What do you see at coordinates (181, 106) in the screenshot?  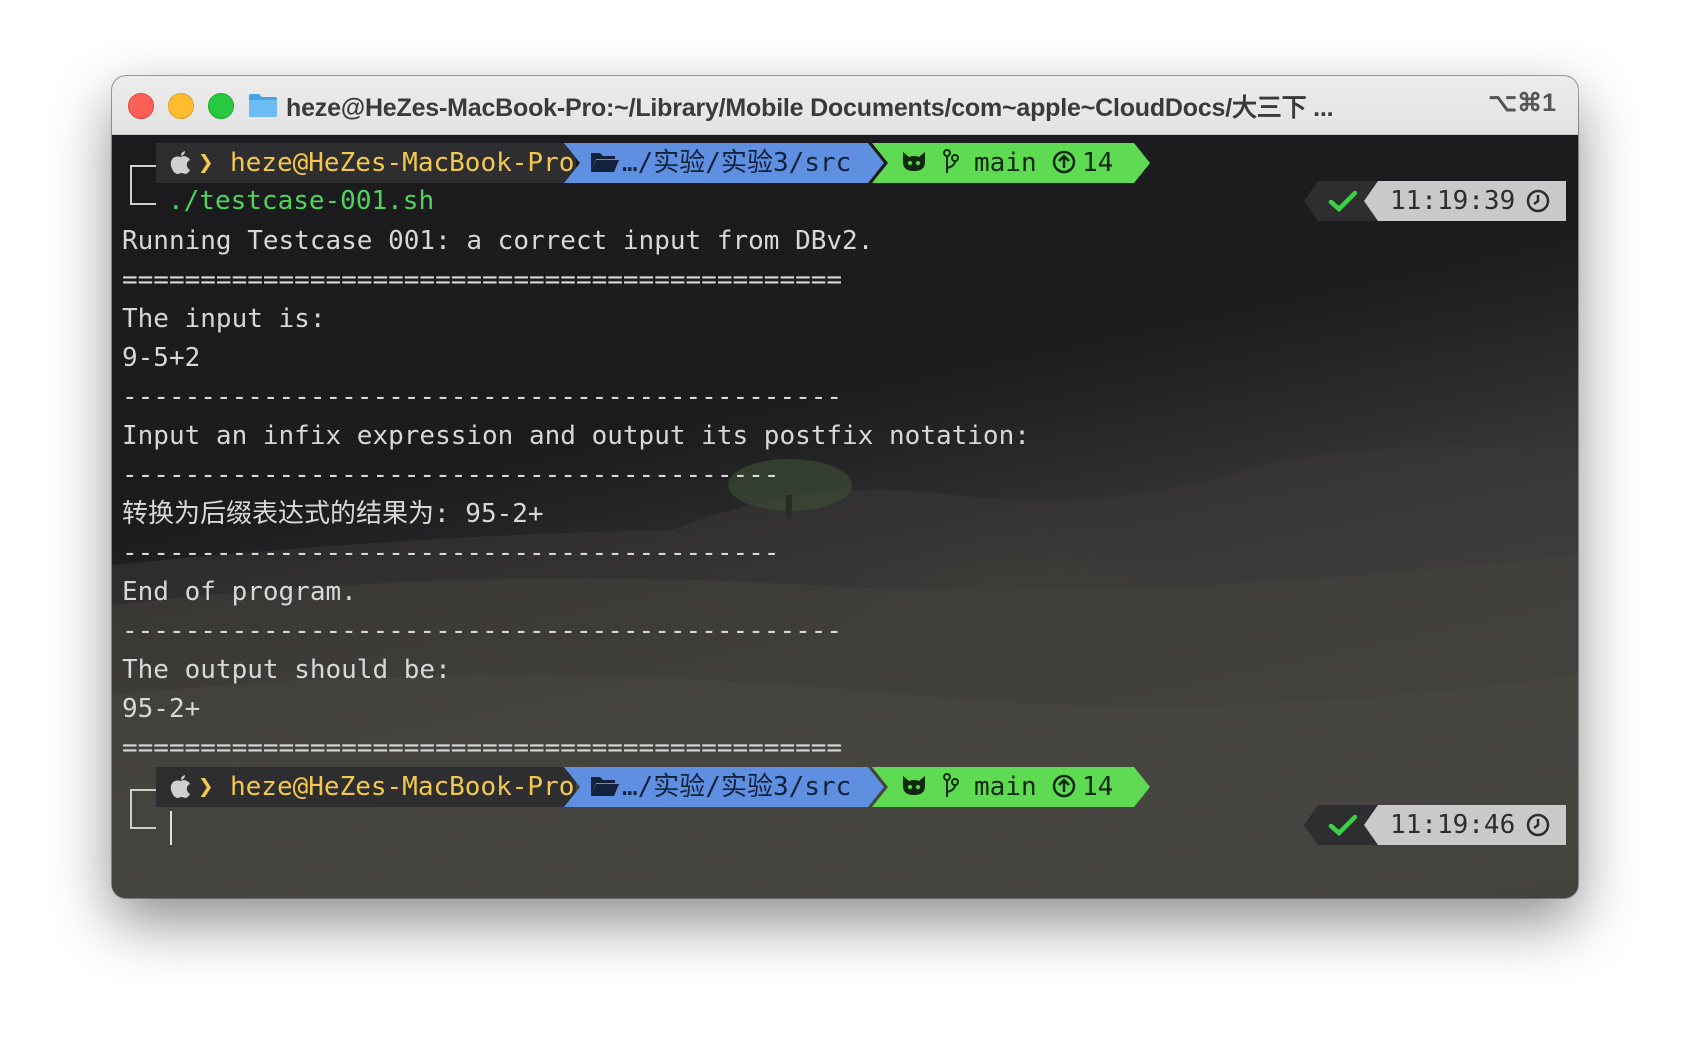 I see `minimize-button` at bounding box center [181, 106].